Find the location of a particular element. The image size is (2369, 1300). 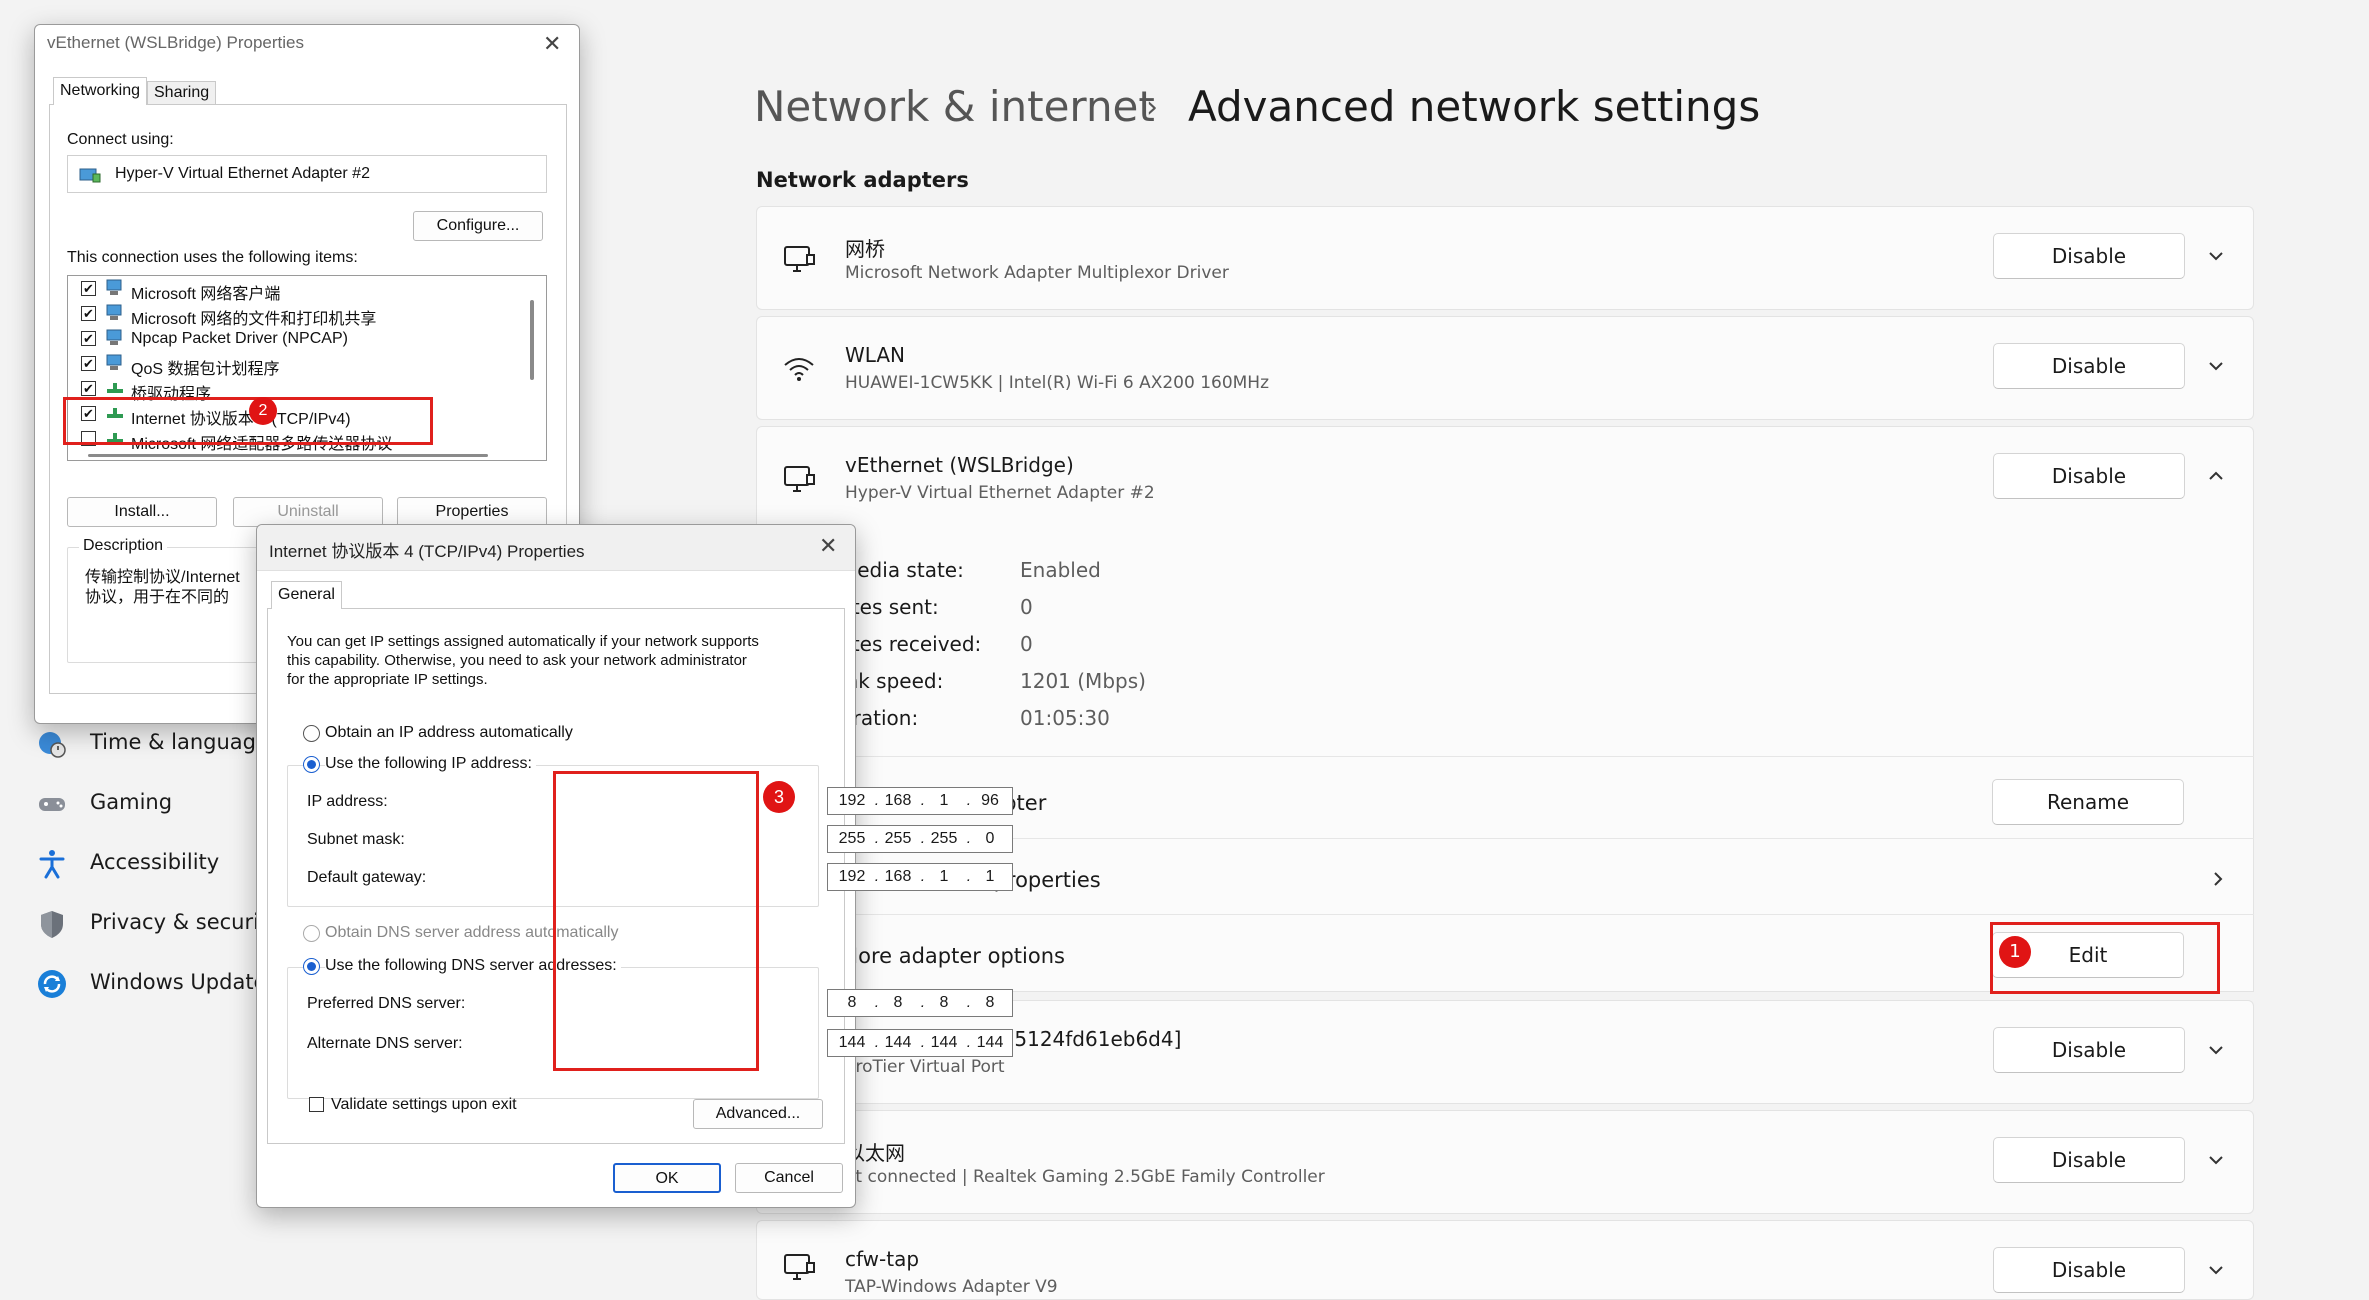

preferred-dns-label: Preferred DNS server: is located at coordinates (386, 1003).